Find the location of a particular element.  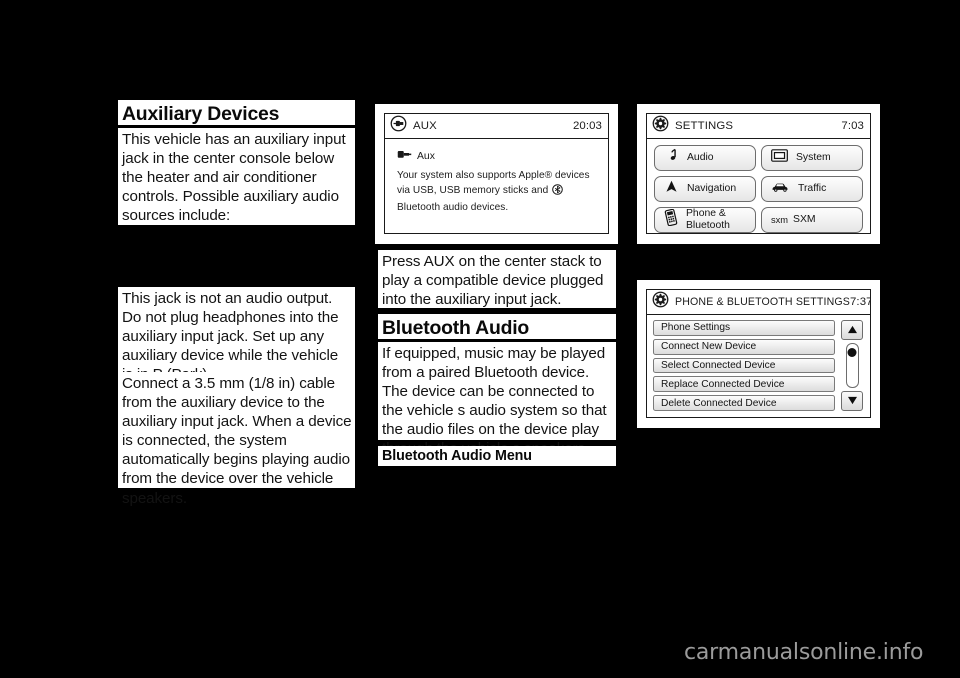

triangle-down-icon is located at coordinates (852, 401).